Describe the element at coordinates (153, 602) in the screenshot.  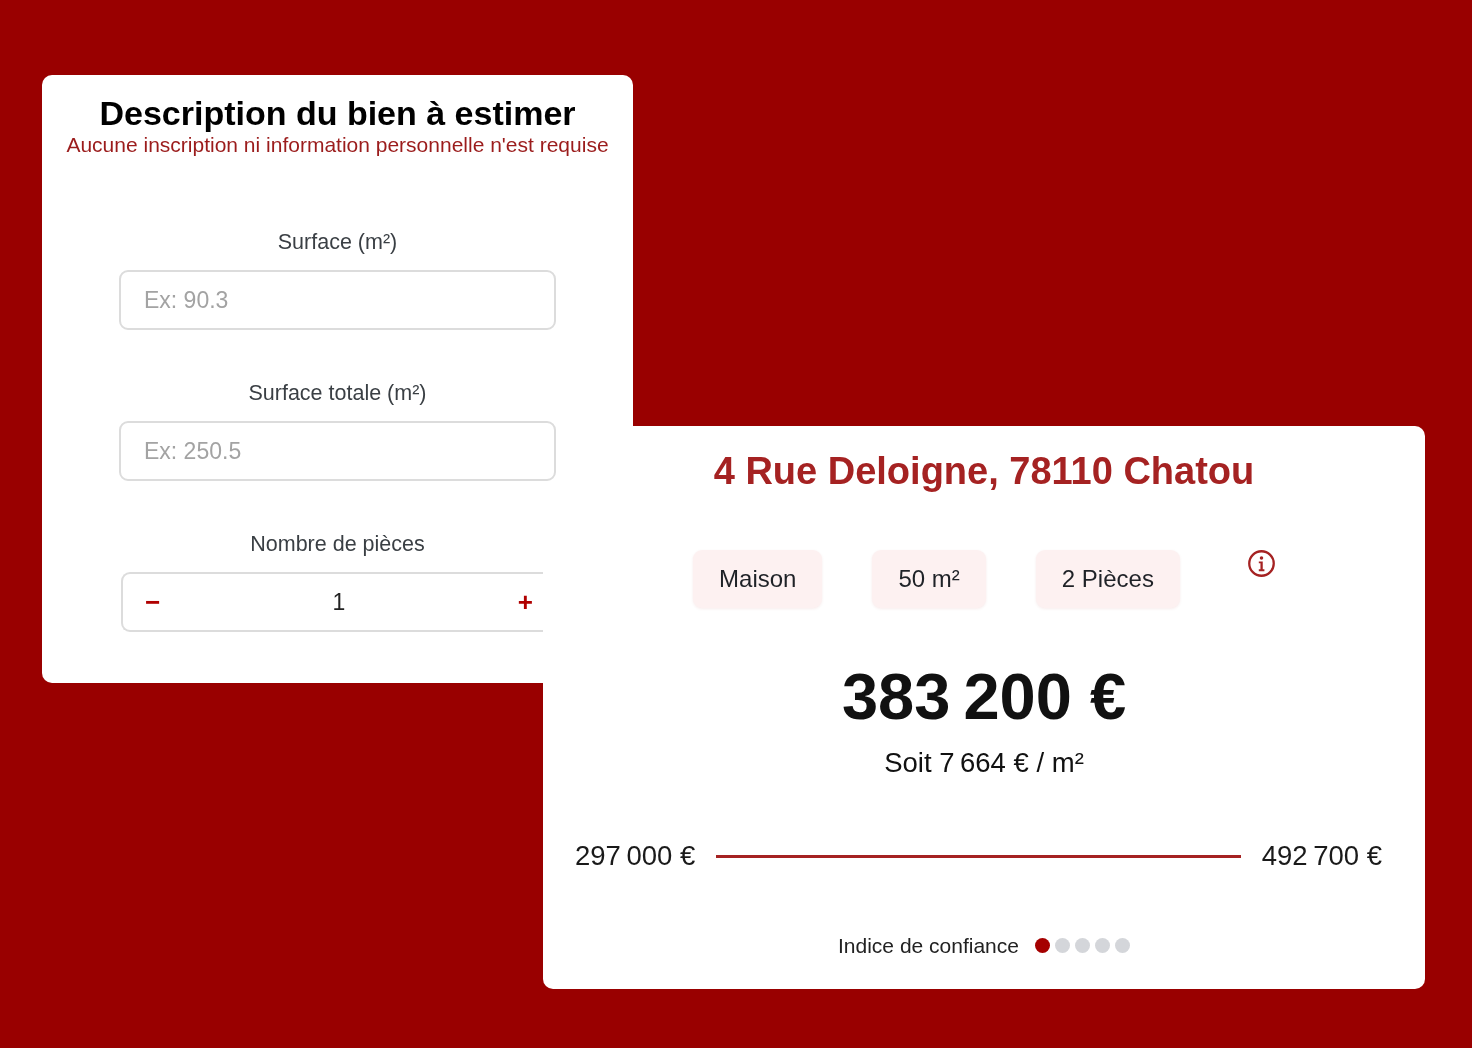
I see `decrement-button: −` at that location.